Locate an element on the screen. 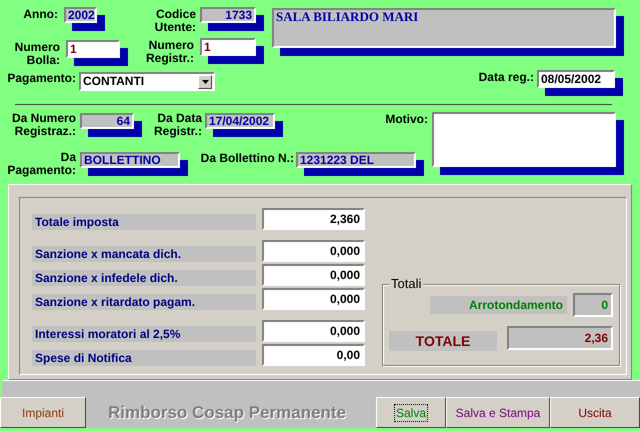 The image size is (640, 431). footer-button: Impianti is located at coordinates (43, 412).